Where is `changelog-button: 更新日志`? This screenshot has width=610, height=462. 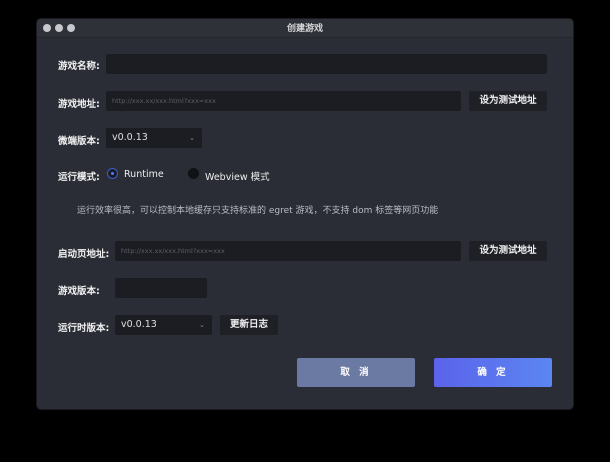 changelog-button: 更新日志 is located at coordinates (249, 325).